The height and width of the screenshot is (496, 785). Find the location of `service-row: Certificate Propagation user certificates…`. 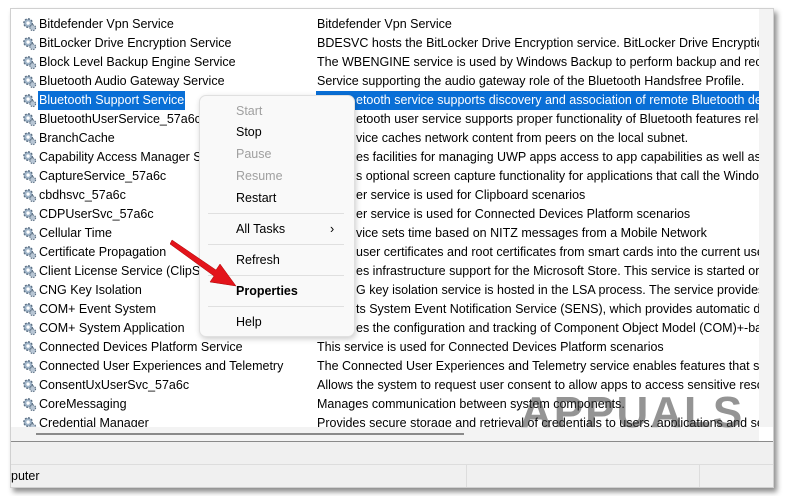

service-row: Certificate Propagation user certificates… is located at coordinates (385, 252).